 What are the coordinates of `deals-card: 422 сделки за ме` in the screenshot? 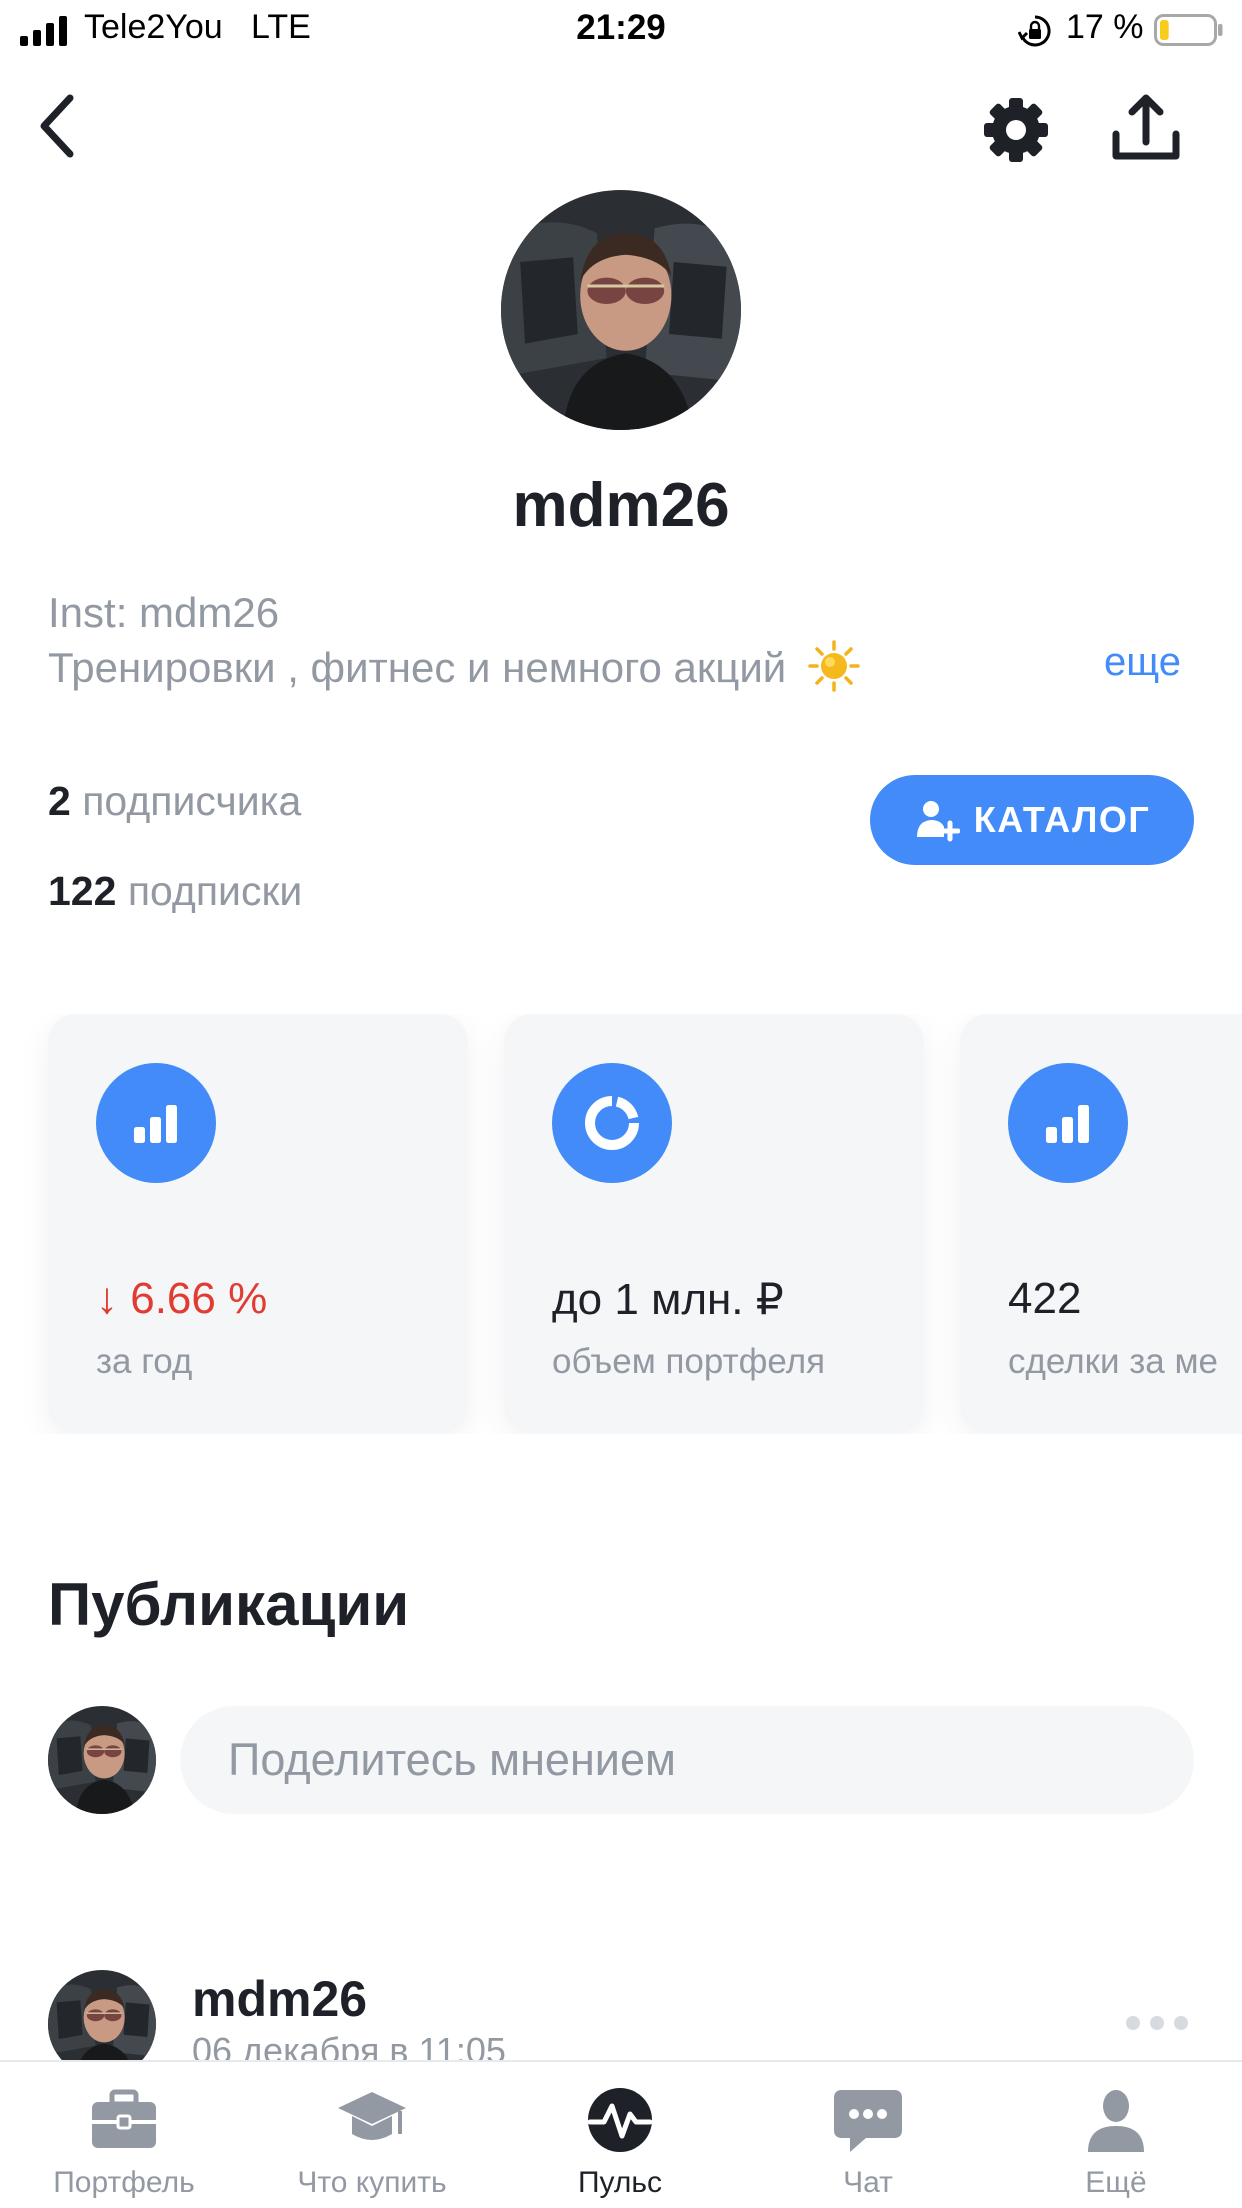 It's located at (1101, 1224).